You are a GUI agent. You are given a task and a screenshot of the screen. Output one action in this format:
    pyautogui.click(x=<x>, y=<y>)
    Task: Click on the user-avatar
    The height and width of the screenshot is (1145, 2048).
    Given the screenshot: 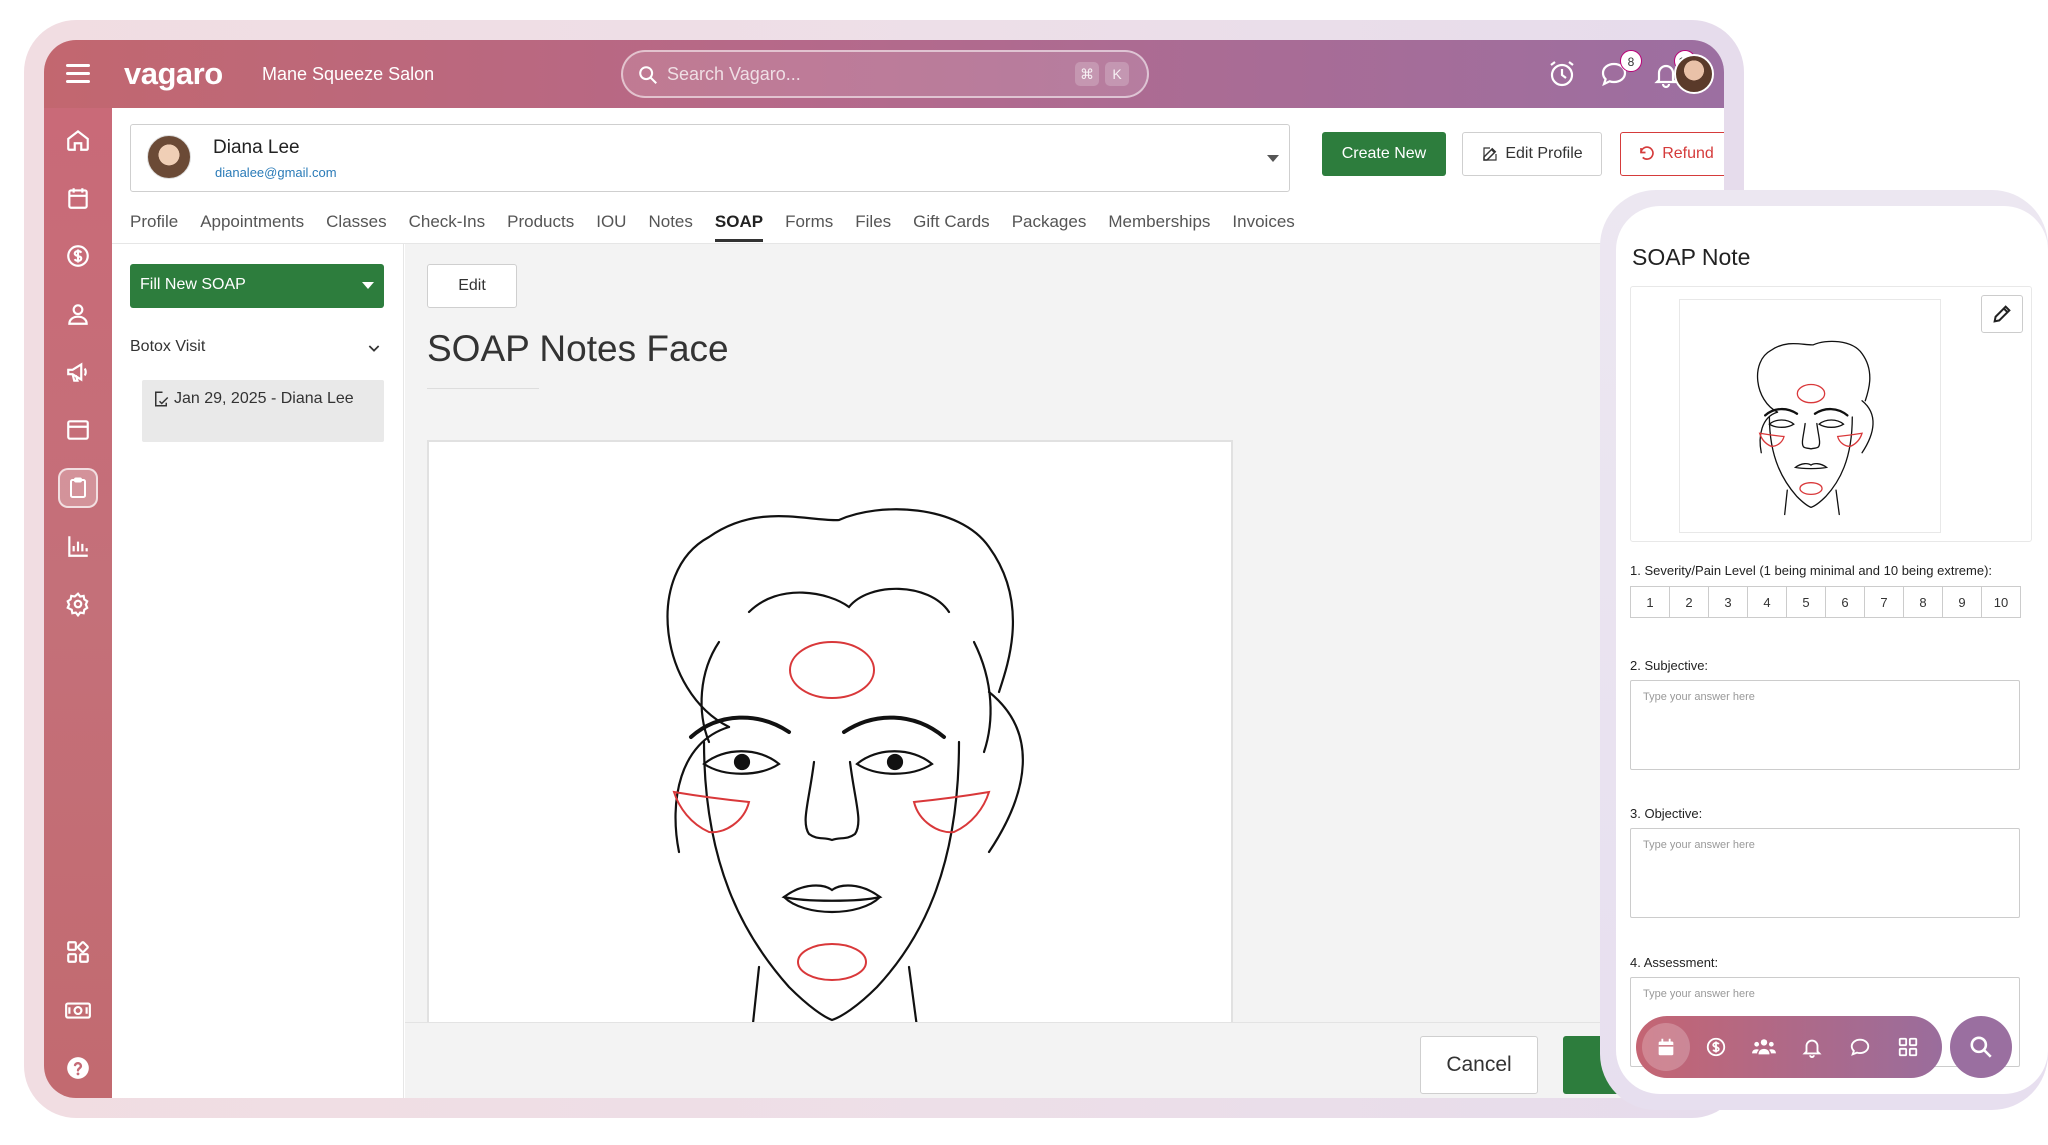 What is the action you would take?
    pyautogui.click(x=1694, y=74)
    